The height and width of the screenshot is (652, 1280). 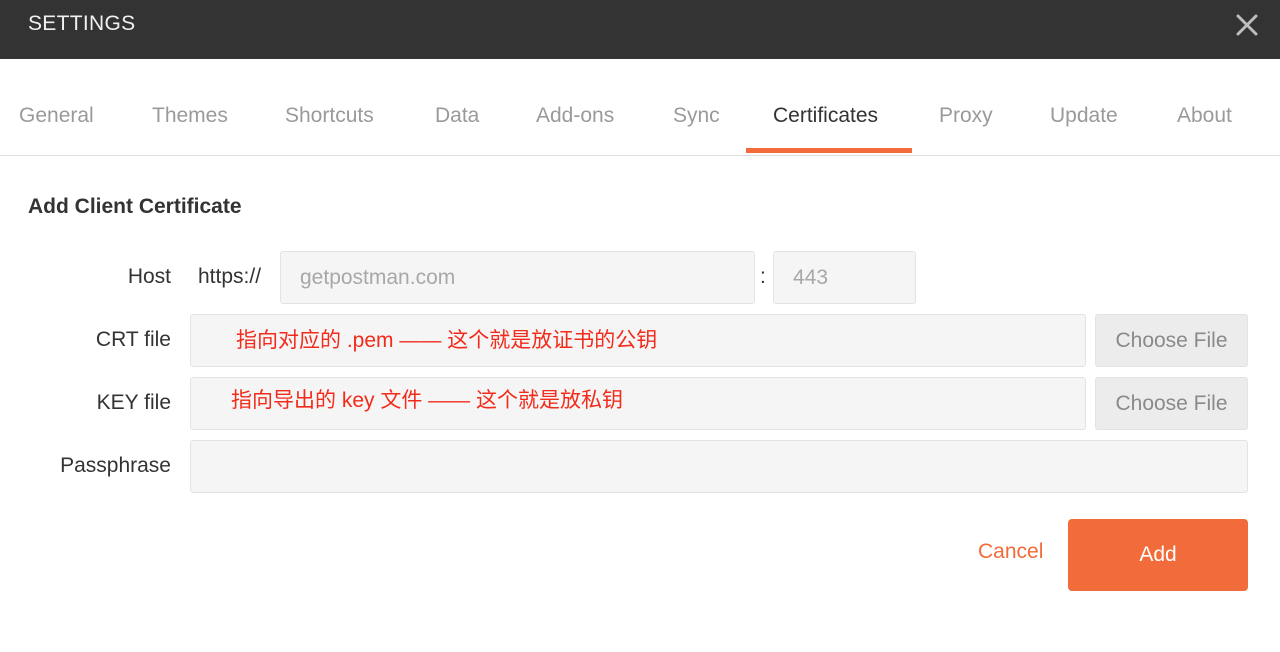 I want to click on key-file-label: KEY file, so click(x=133, y=402).